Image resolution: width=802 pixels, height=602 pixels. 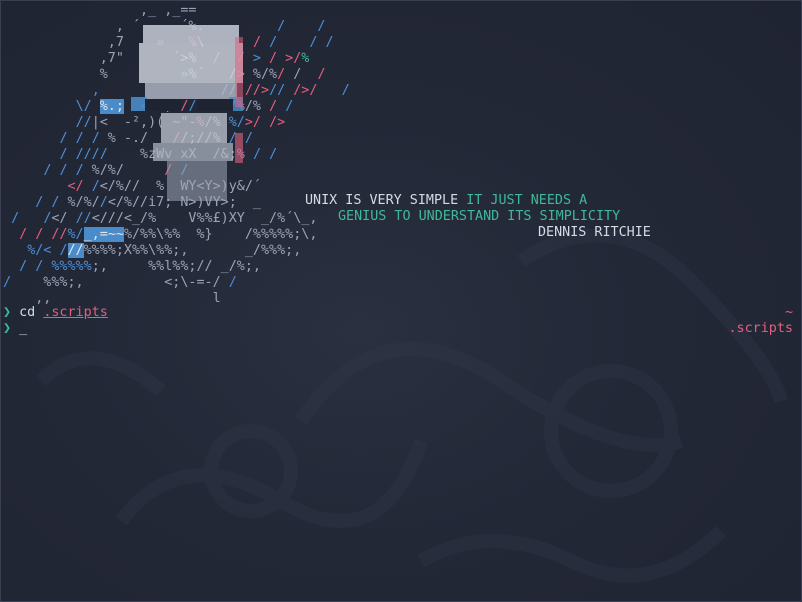 I want to click on command-history-line: ❯ cd .scripts, so click(x=55, y=313).